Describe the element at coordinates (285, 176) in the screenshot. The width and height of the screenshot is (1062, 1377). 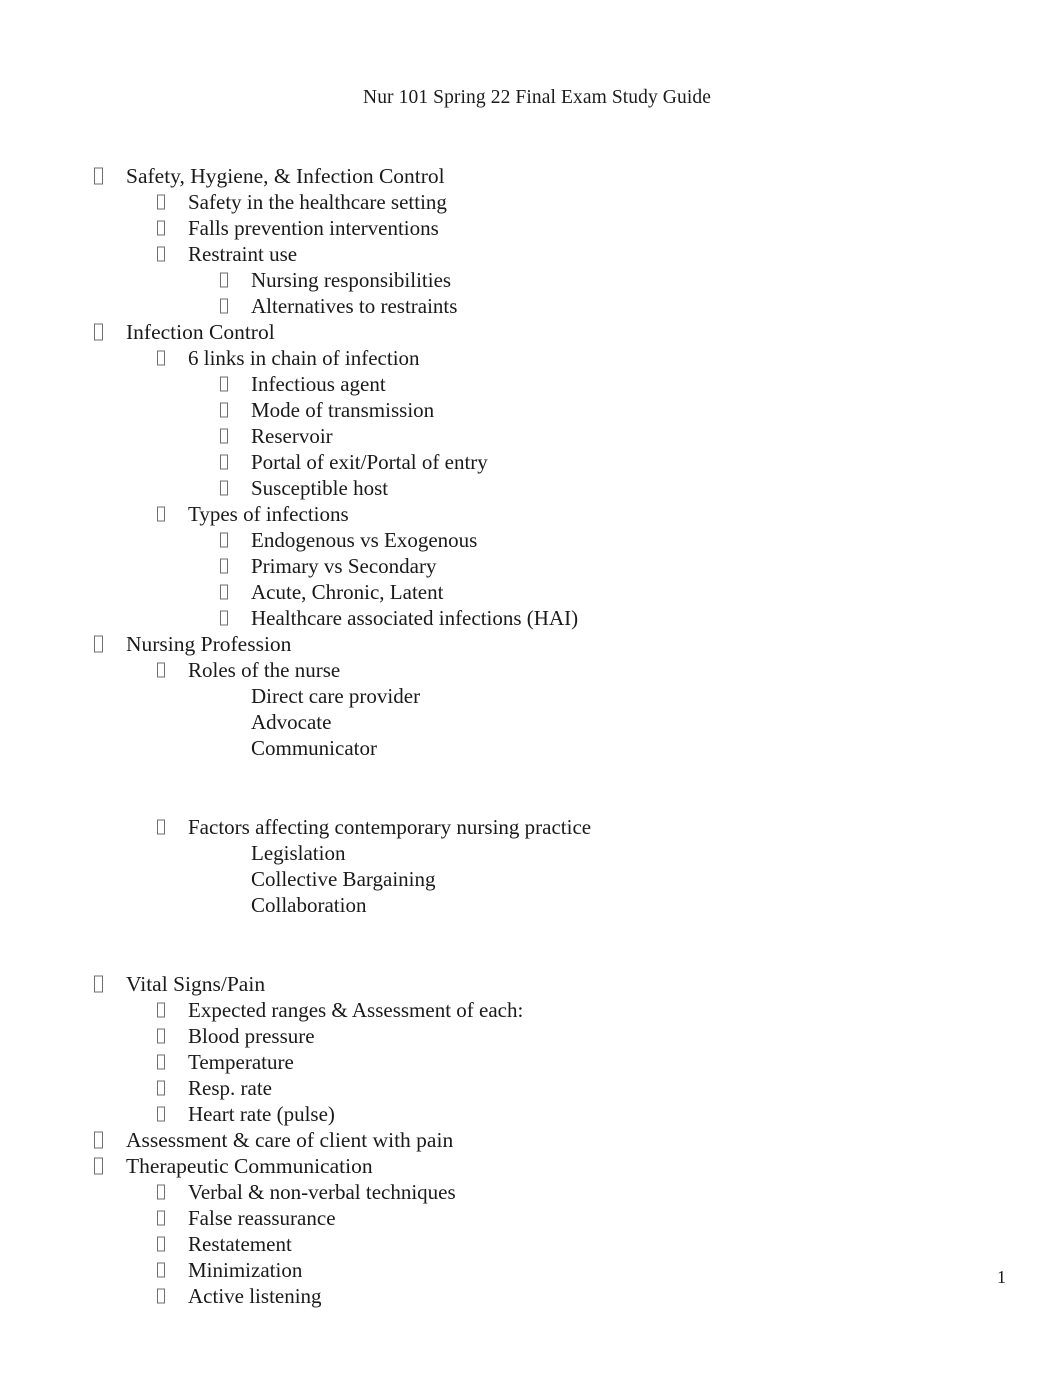
I see `outline-item-label: Safety, Hygiene, & Infection Control` at that location.